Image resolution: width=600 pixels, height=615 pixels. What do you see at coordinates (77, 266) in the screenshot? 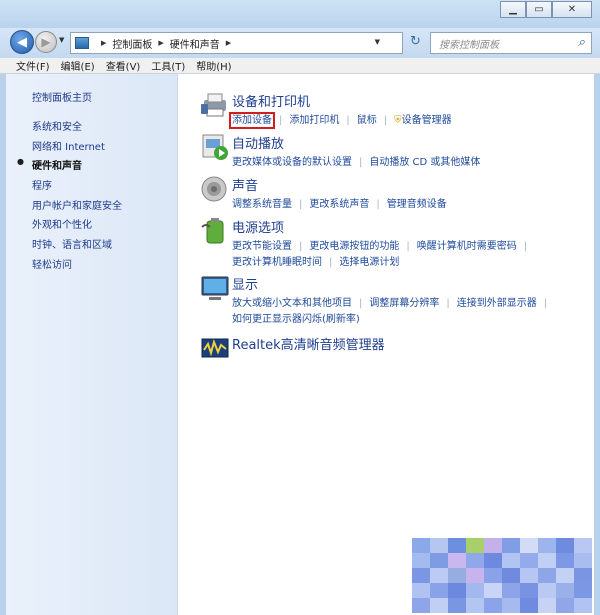
I see `sidebar-item-ease-of-access: 轻松访问` at bounding box center [77, 266].